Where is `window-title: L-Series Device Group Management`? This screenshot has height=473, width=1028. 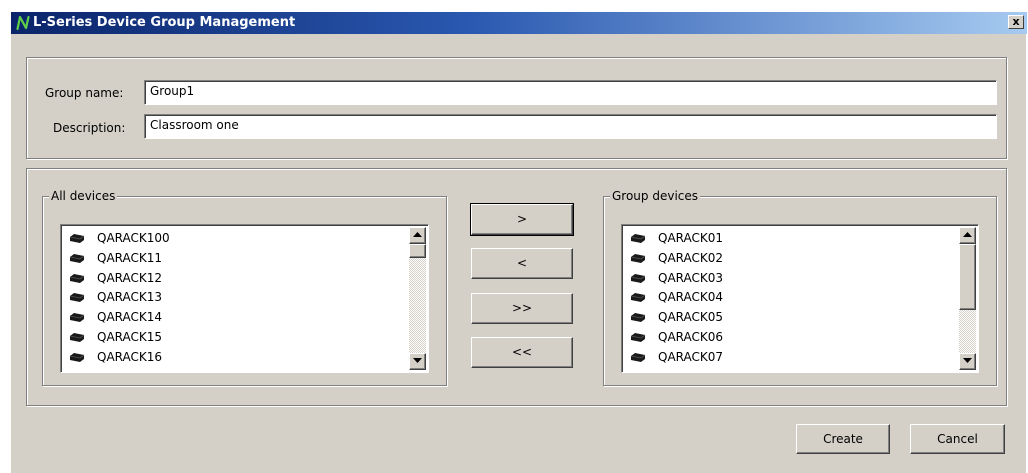
window-title: L-Series Device Group Management is located at coordinates (164, 22).